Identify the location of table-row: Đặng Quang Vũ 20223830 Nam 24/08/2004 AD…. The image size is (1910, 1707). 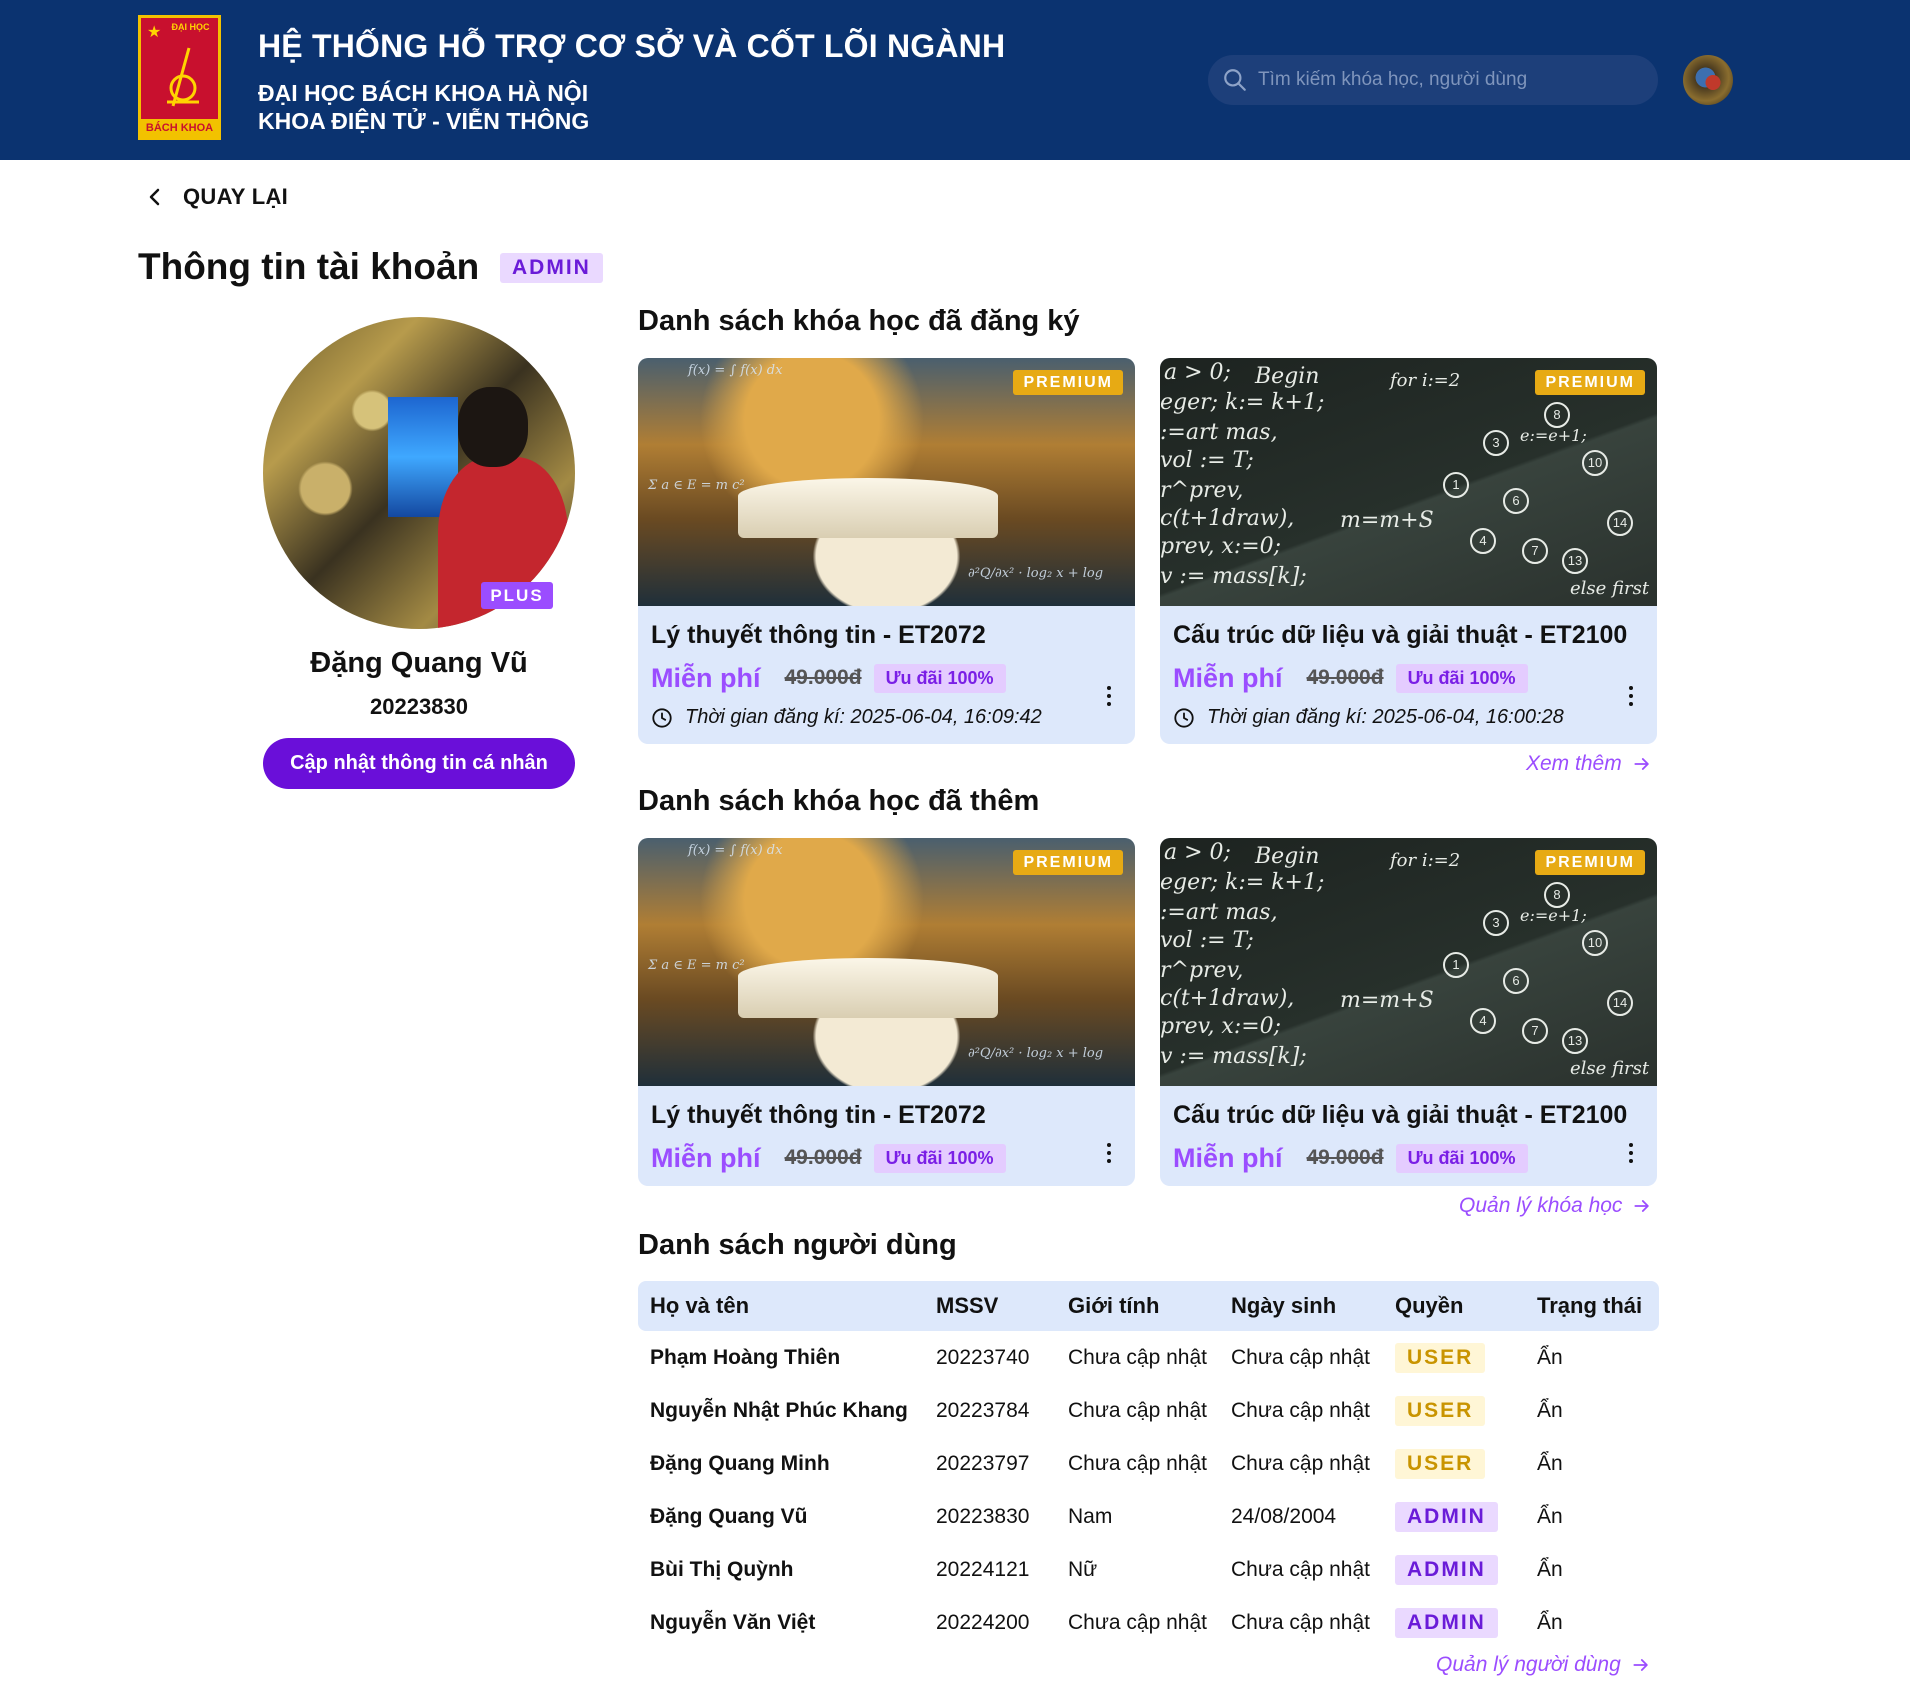
(1148, 1516).